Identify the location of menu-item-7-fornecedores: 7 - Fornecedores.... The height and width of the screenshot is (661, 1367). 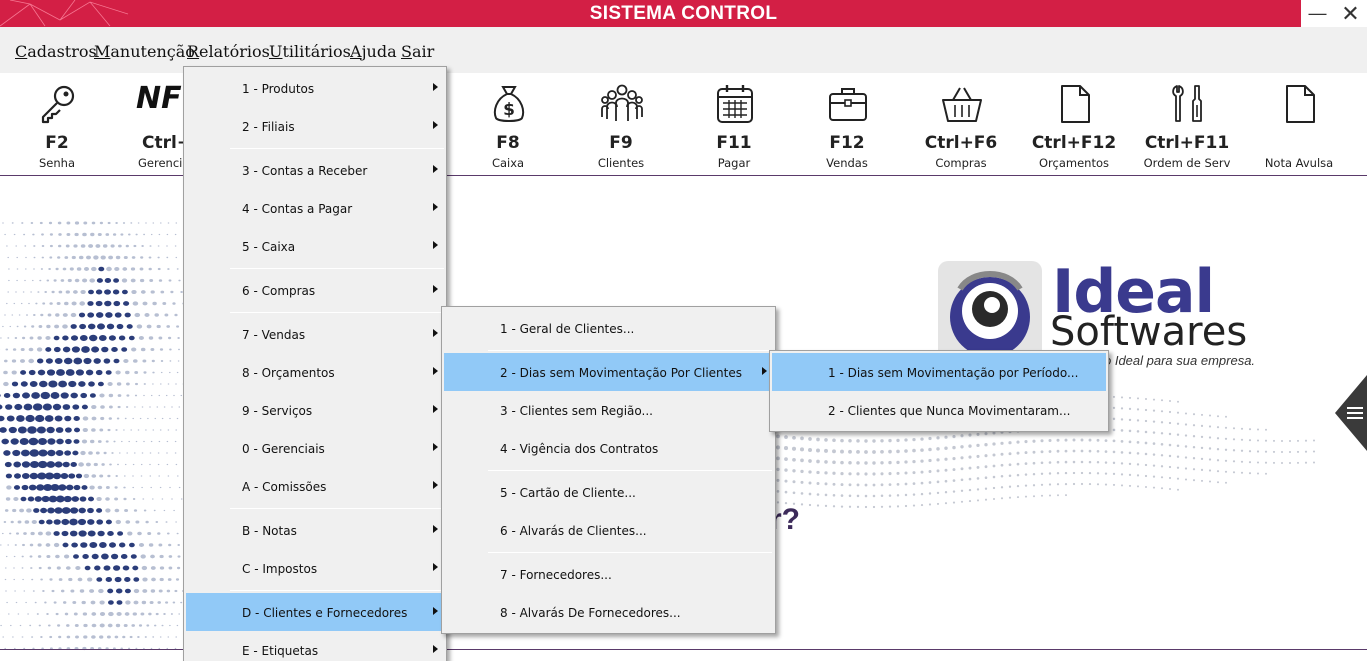
(608, 574).